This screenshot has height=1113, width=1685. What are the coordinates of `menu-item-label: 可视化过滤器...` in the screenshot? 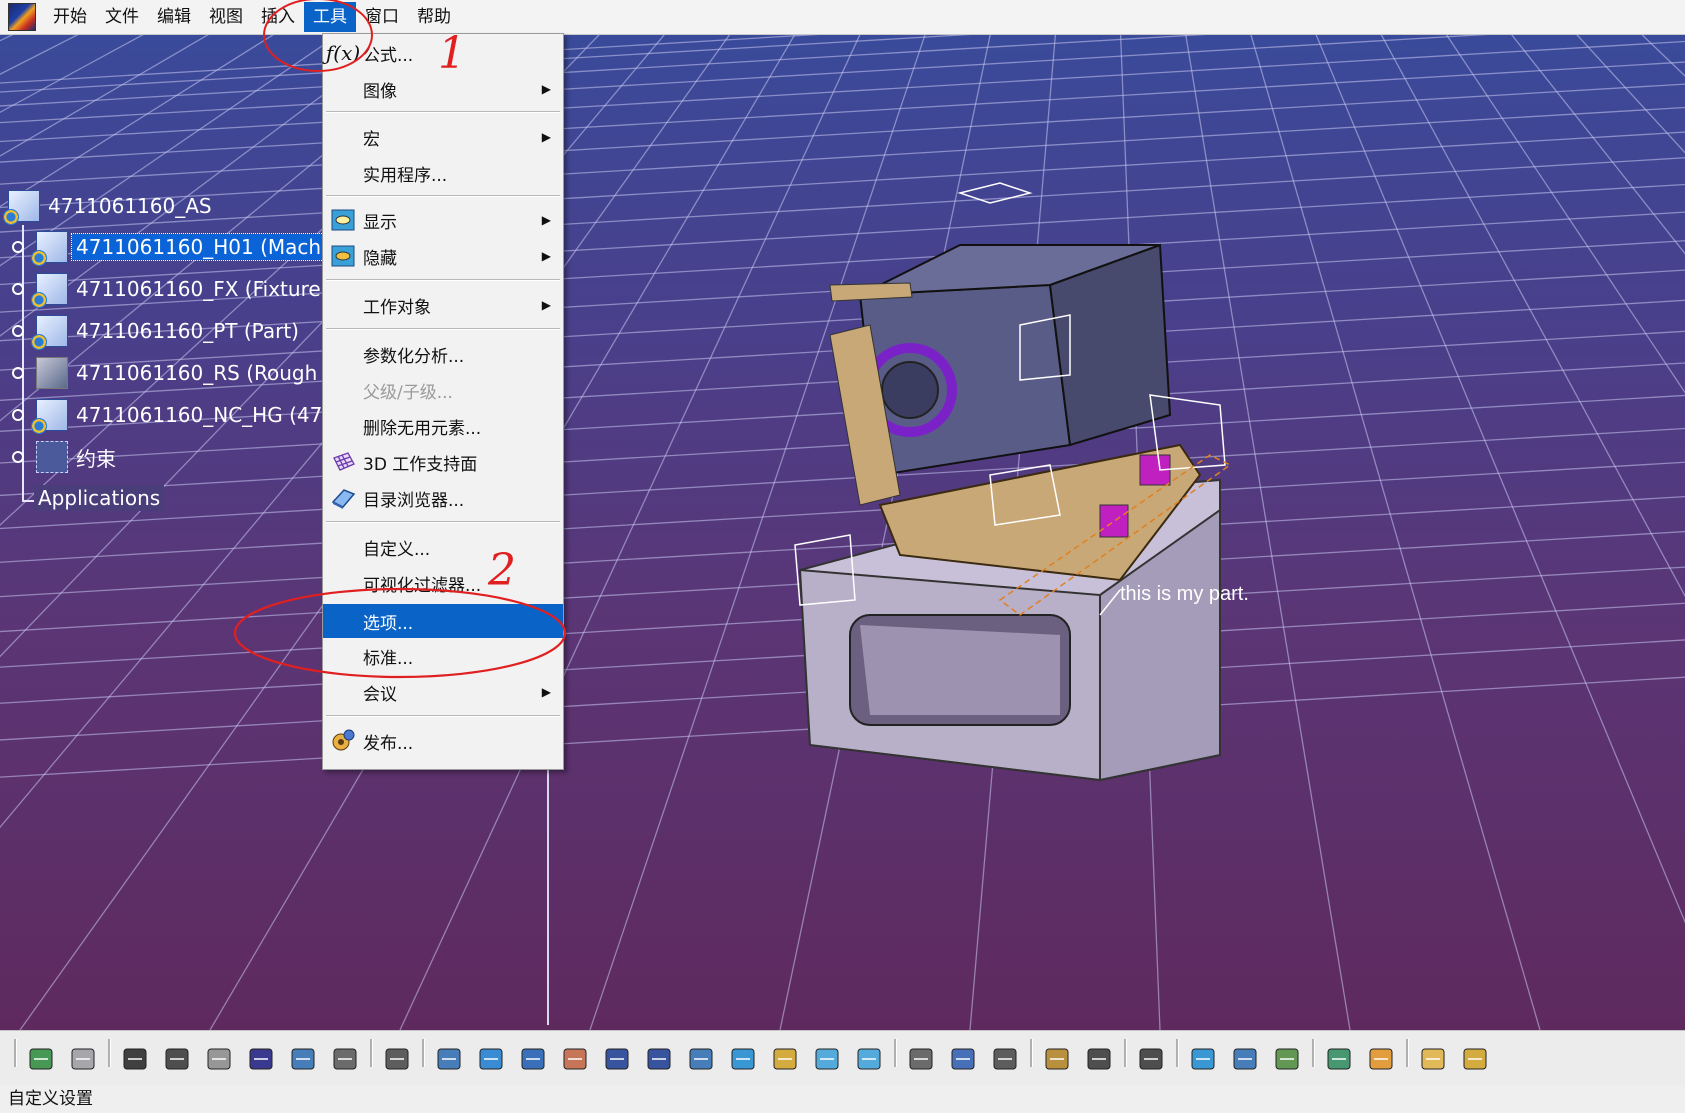 It's located at (422, 585).